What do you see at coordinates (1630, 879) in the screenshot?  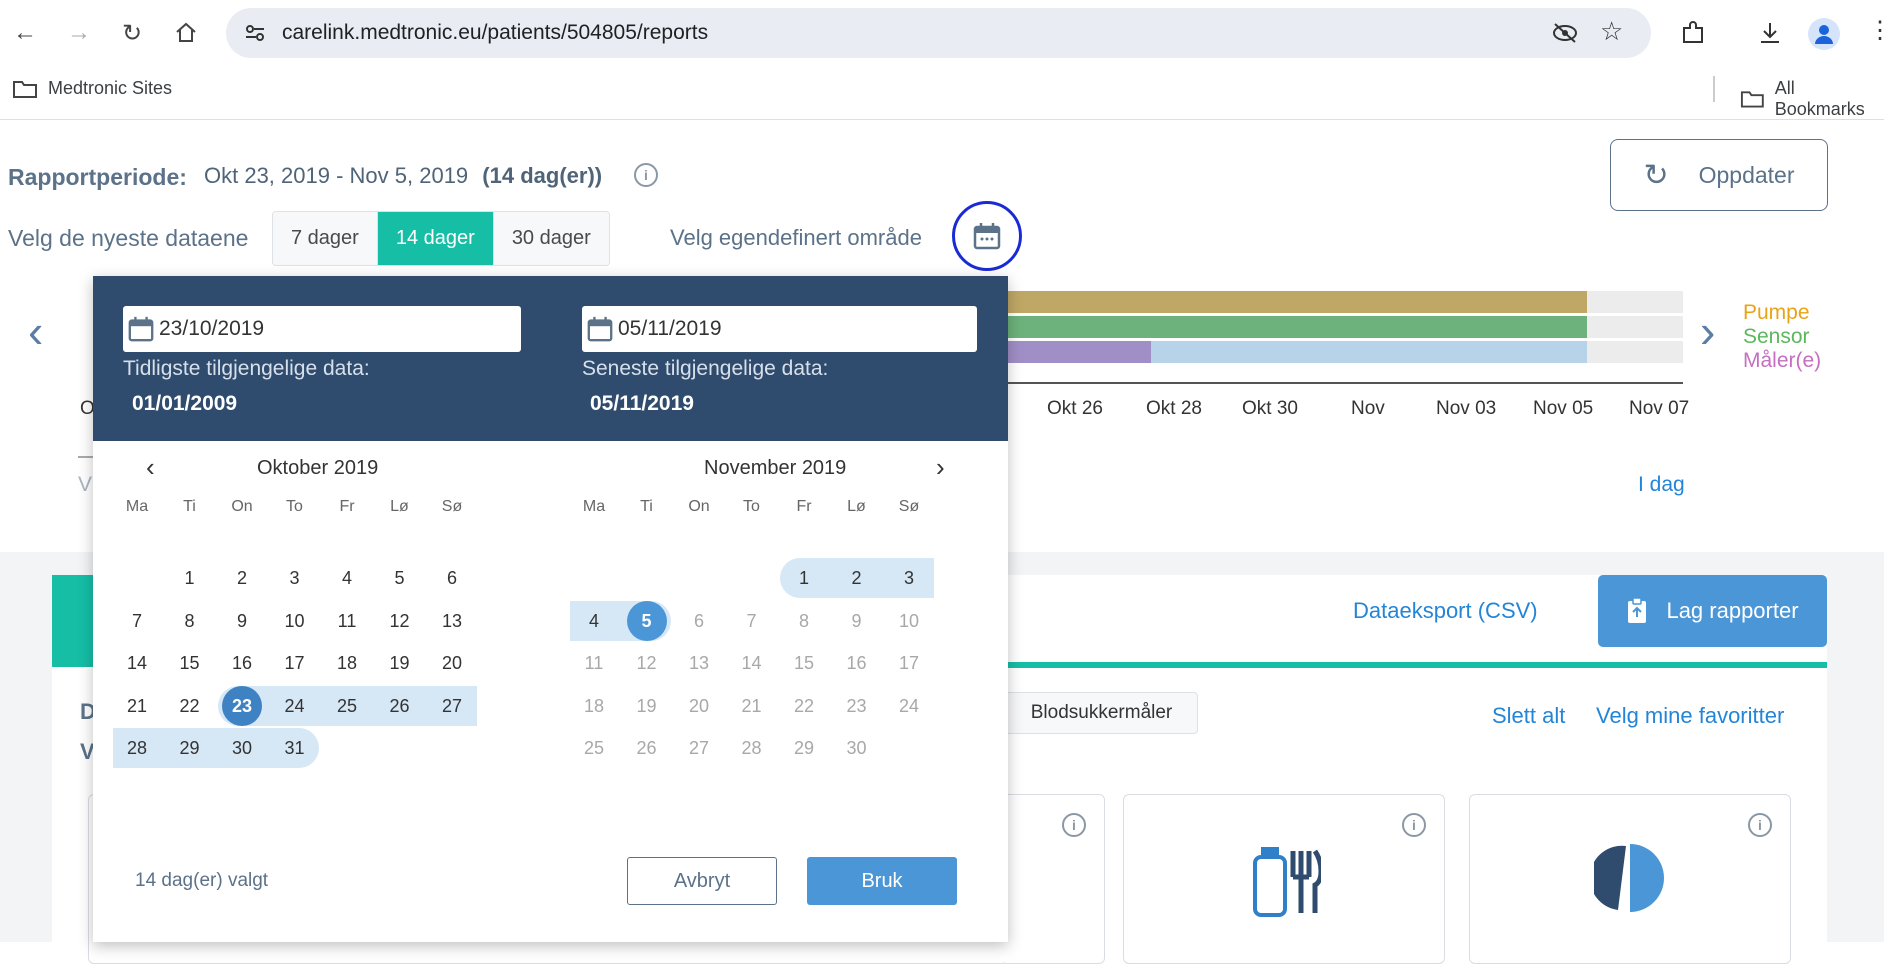 I see `report-tile-distribution: i` at bounding box center [1630, 879].